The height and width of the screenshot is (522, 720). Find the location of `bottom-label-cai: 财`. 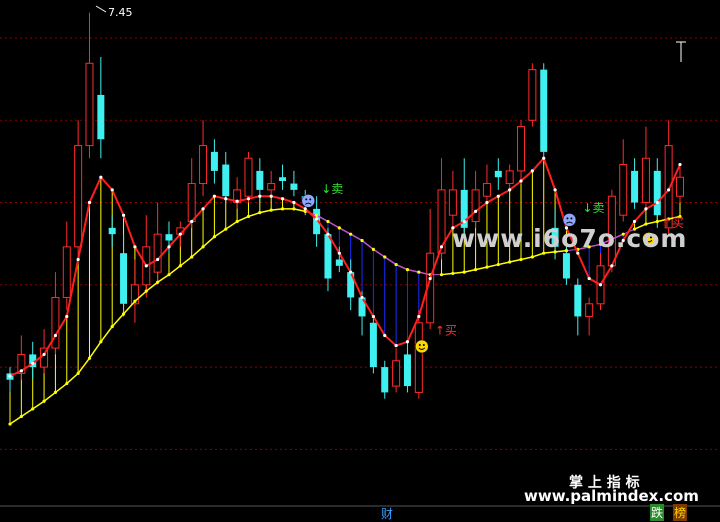

bottom-label-cai: 财 is located at coordinates (387, 513).